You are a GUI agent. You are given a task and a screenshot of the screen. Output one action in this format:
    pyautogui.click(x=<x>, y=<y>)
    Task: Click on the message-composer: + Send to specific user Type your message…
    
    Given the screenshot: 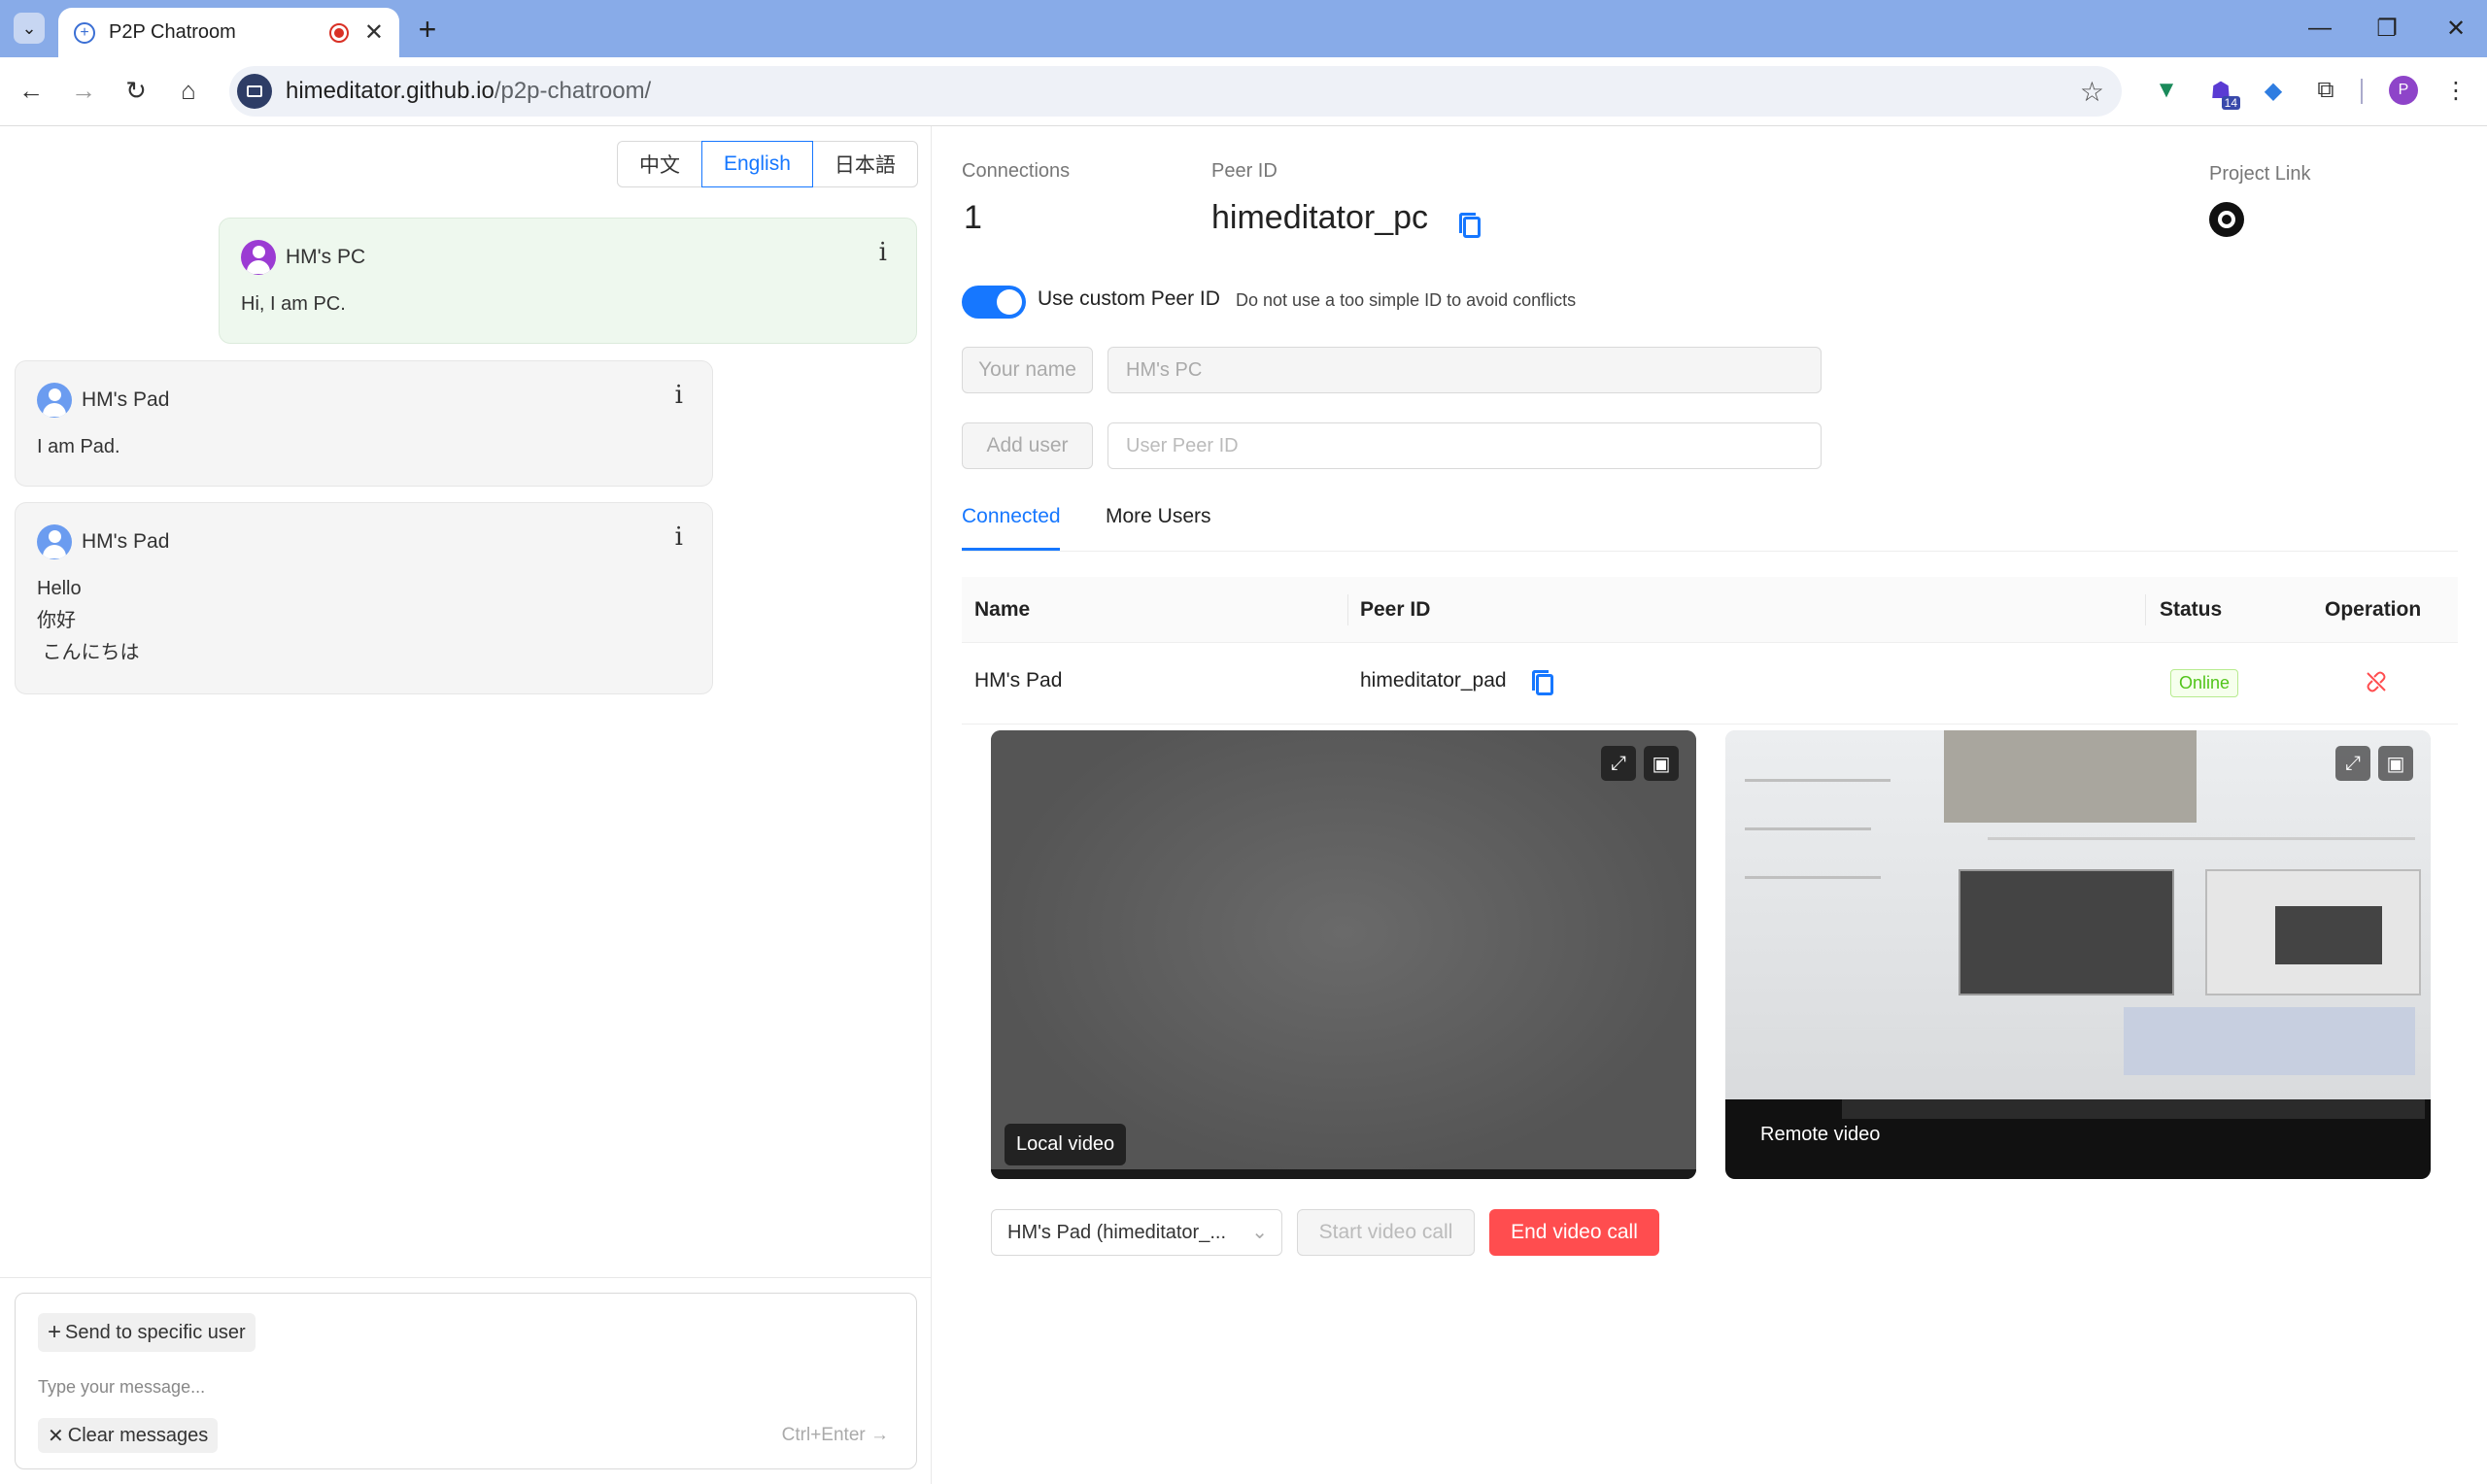 What is the action you would take?
    pyautogui.click(x=466, y=1381)
    